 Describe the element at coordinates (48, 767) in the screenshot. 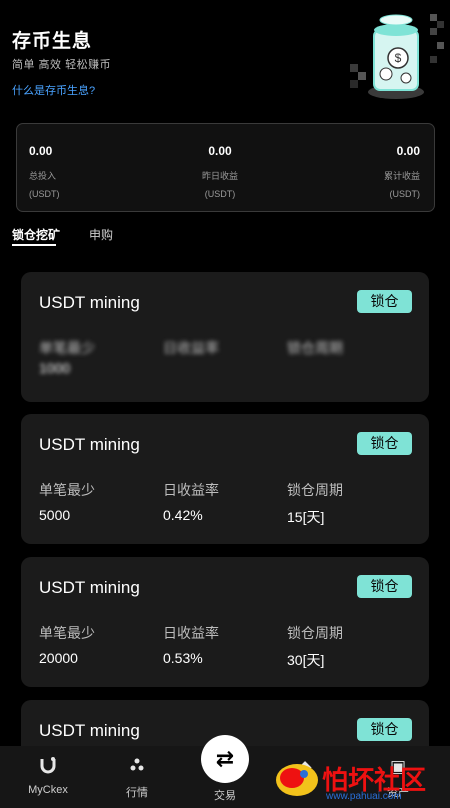

I see `home-logo-icon` at that location.